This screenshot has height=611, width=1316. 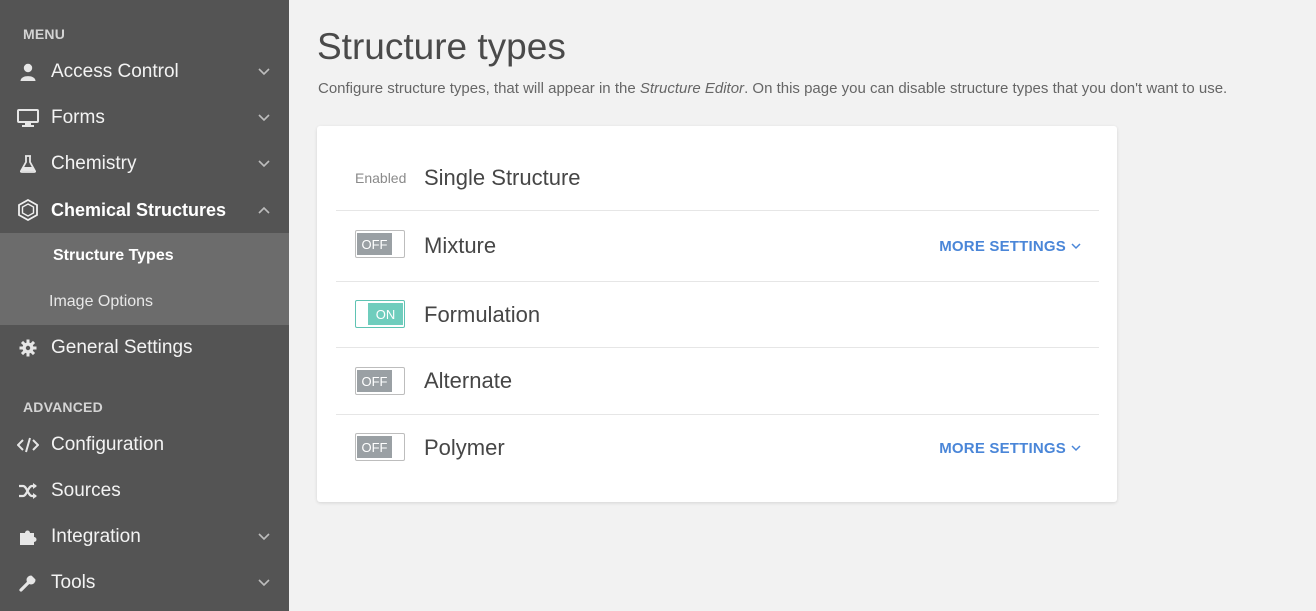 I want to click on chemical-structures-submenu: Structure Types Image Options, so click(x=144, y=279).